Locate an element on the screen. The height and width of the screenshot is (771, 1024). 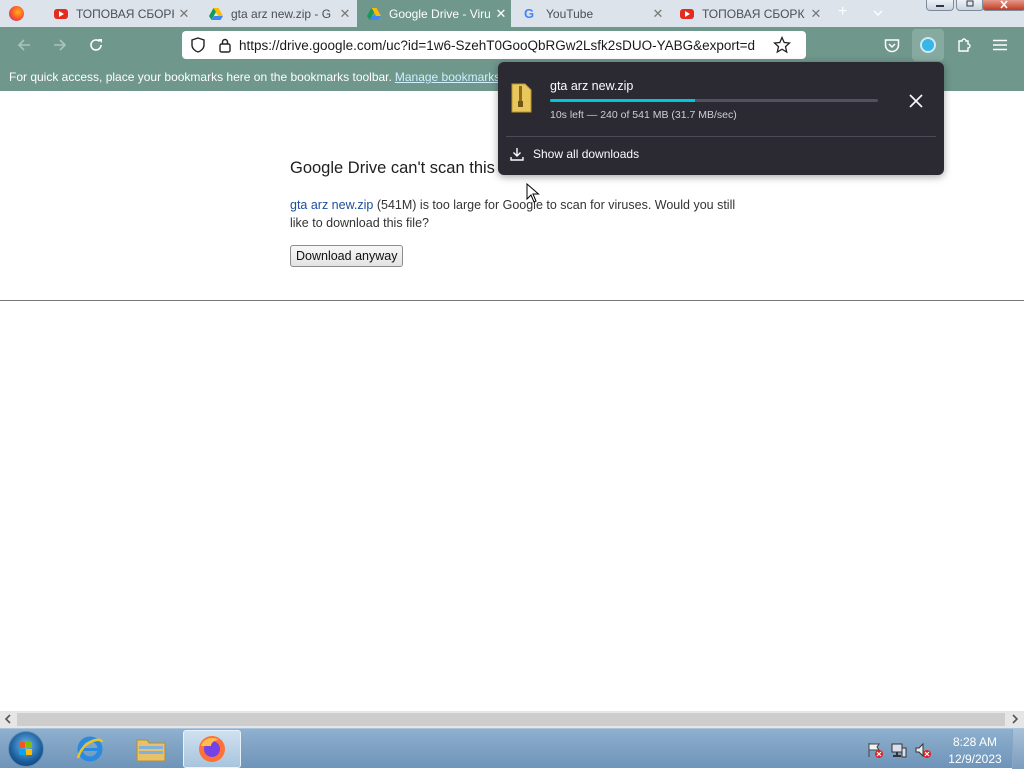
google-icon: G is located at coordinates (529, 13).